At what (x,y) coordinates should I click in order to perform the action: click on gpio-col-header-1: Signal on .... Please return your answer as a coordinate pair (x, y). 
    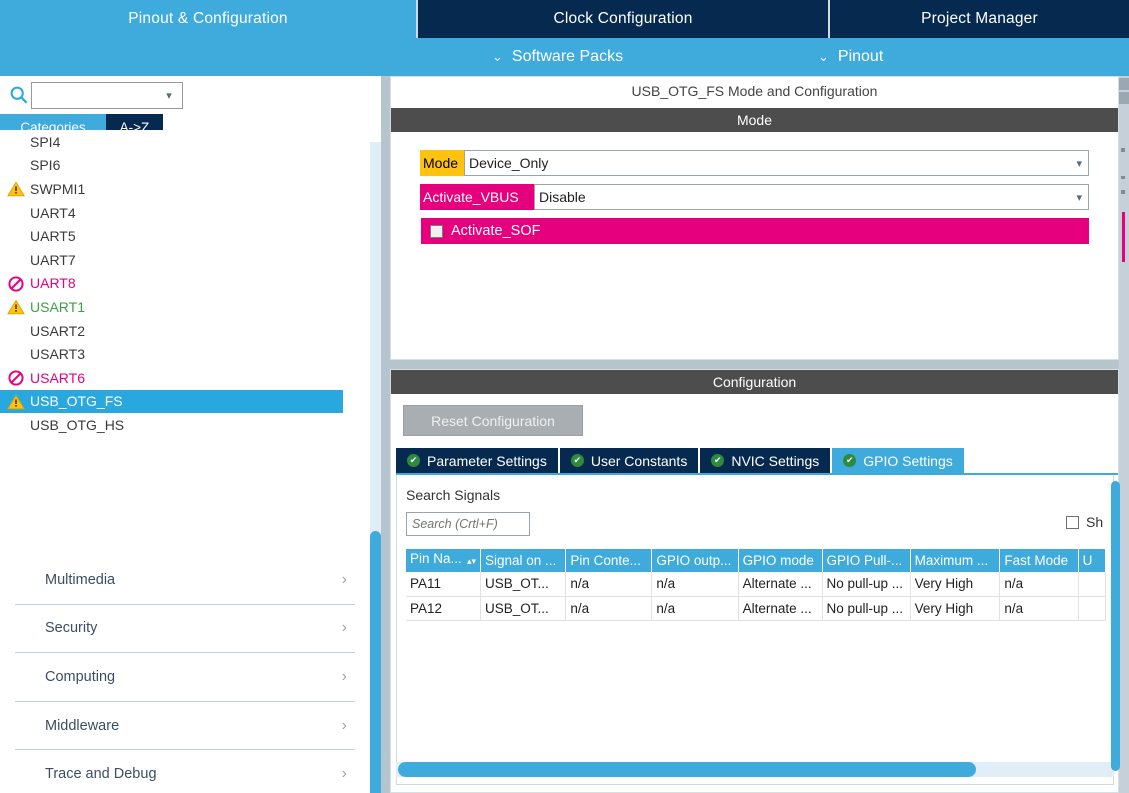
    Looking at the image, I should click on (523, 560).